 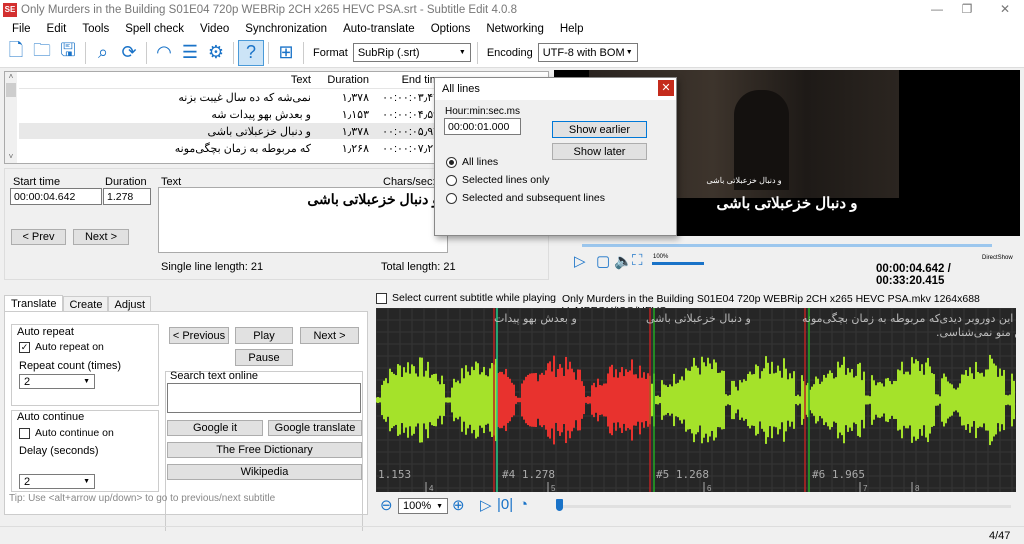 What do you see at coordinates (505, 504) in the screenshot?
I see `center-position-icon: |0|` at bounding box center [505, 504].